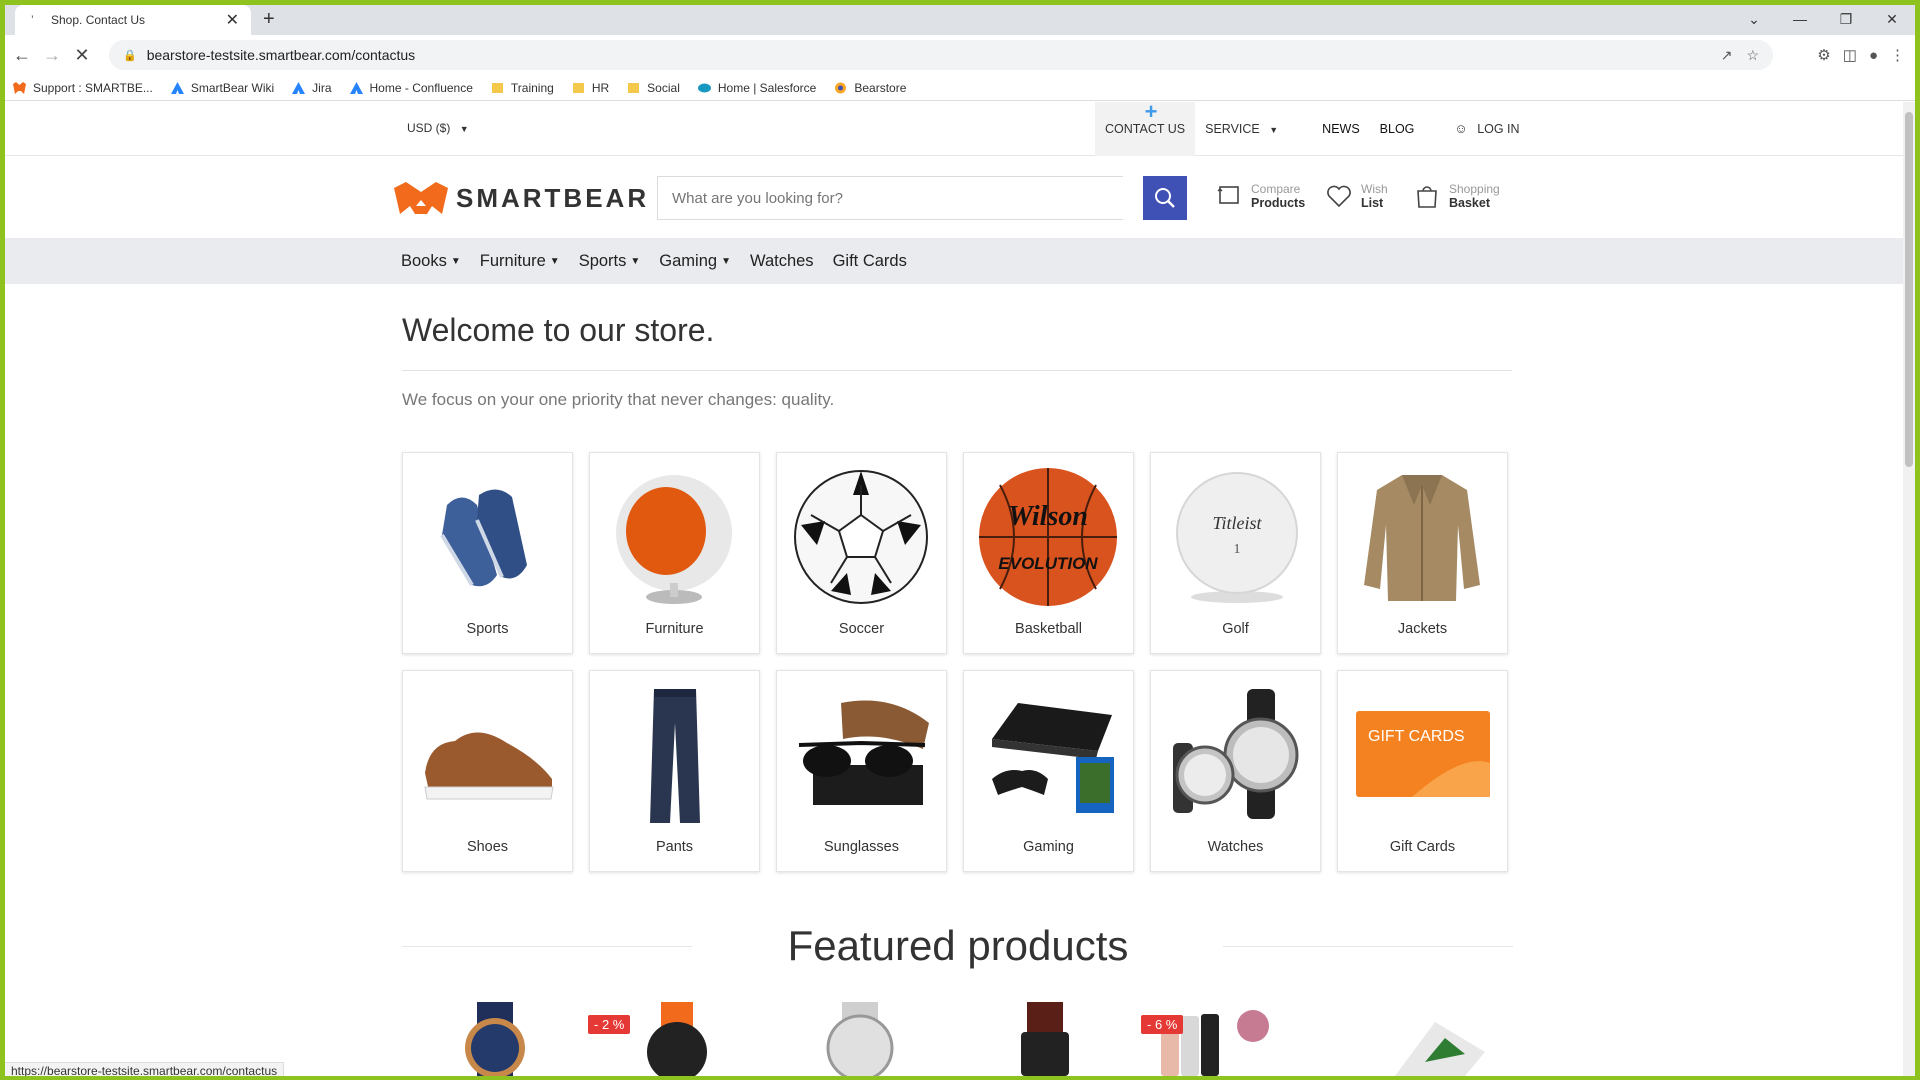 The height and width of the screenshot is (1080, 1920). I want to click on lock-icon: 🔒, so click(130, 55).